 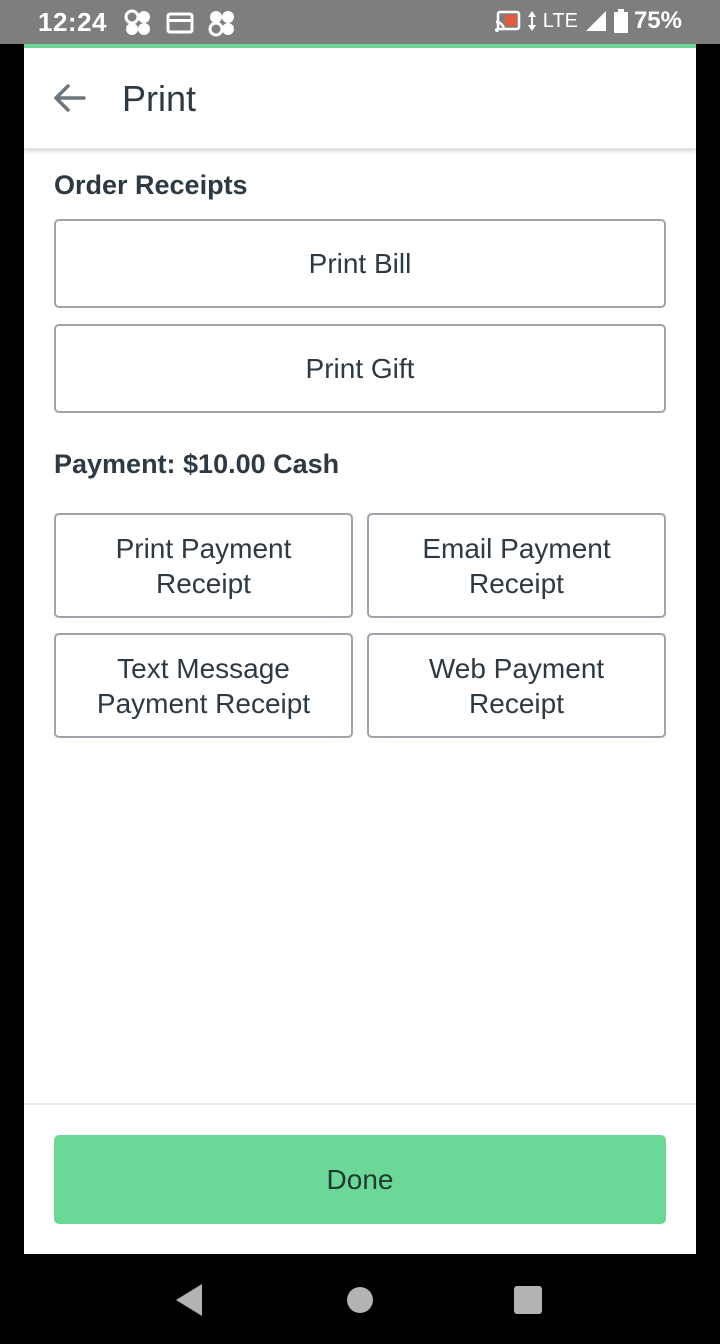 What do you see at coordinates (72, 22) in the screenshot?
I see `status-time: 12:24` at bounding box center [72, 22].